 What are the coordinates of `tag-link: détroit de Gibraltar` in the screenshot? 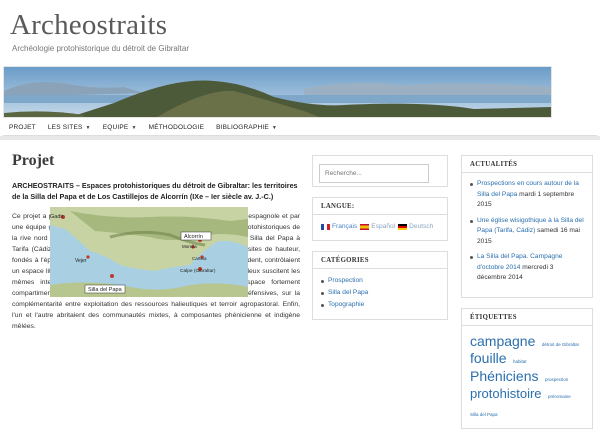 It's located at (560, 344).